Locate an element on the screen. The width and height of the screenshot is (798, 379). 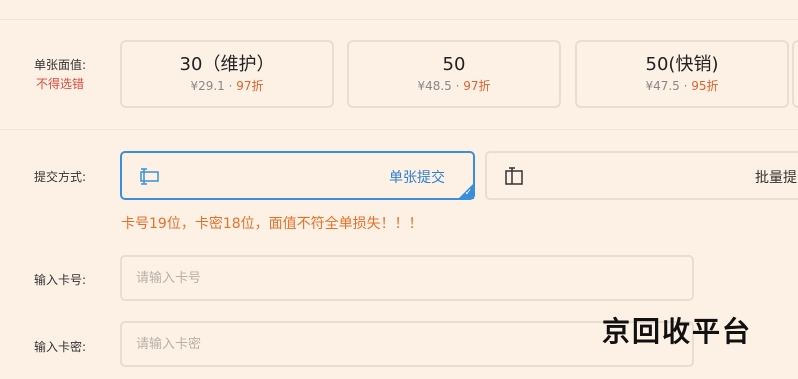
watermark: 京回收平台 is located at coordinates (677, 331).